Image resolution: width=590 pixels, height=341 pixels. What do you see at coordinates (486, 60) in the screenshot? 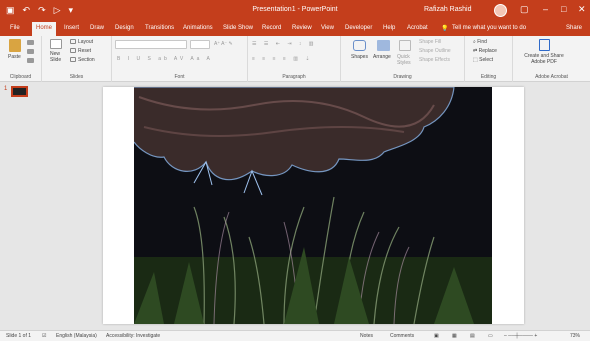
I see `select-label: Select` at bounding box center [486, 60].